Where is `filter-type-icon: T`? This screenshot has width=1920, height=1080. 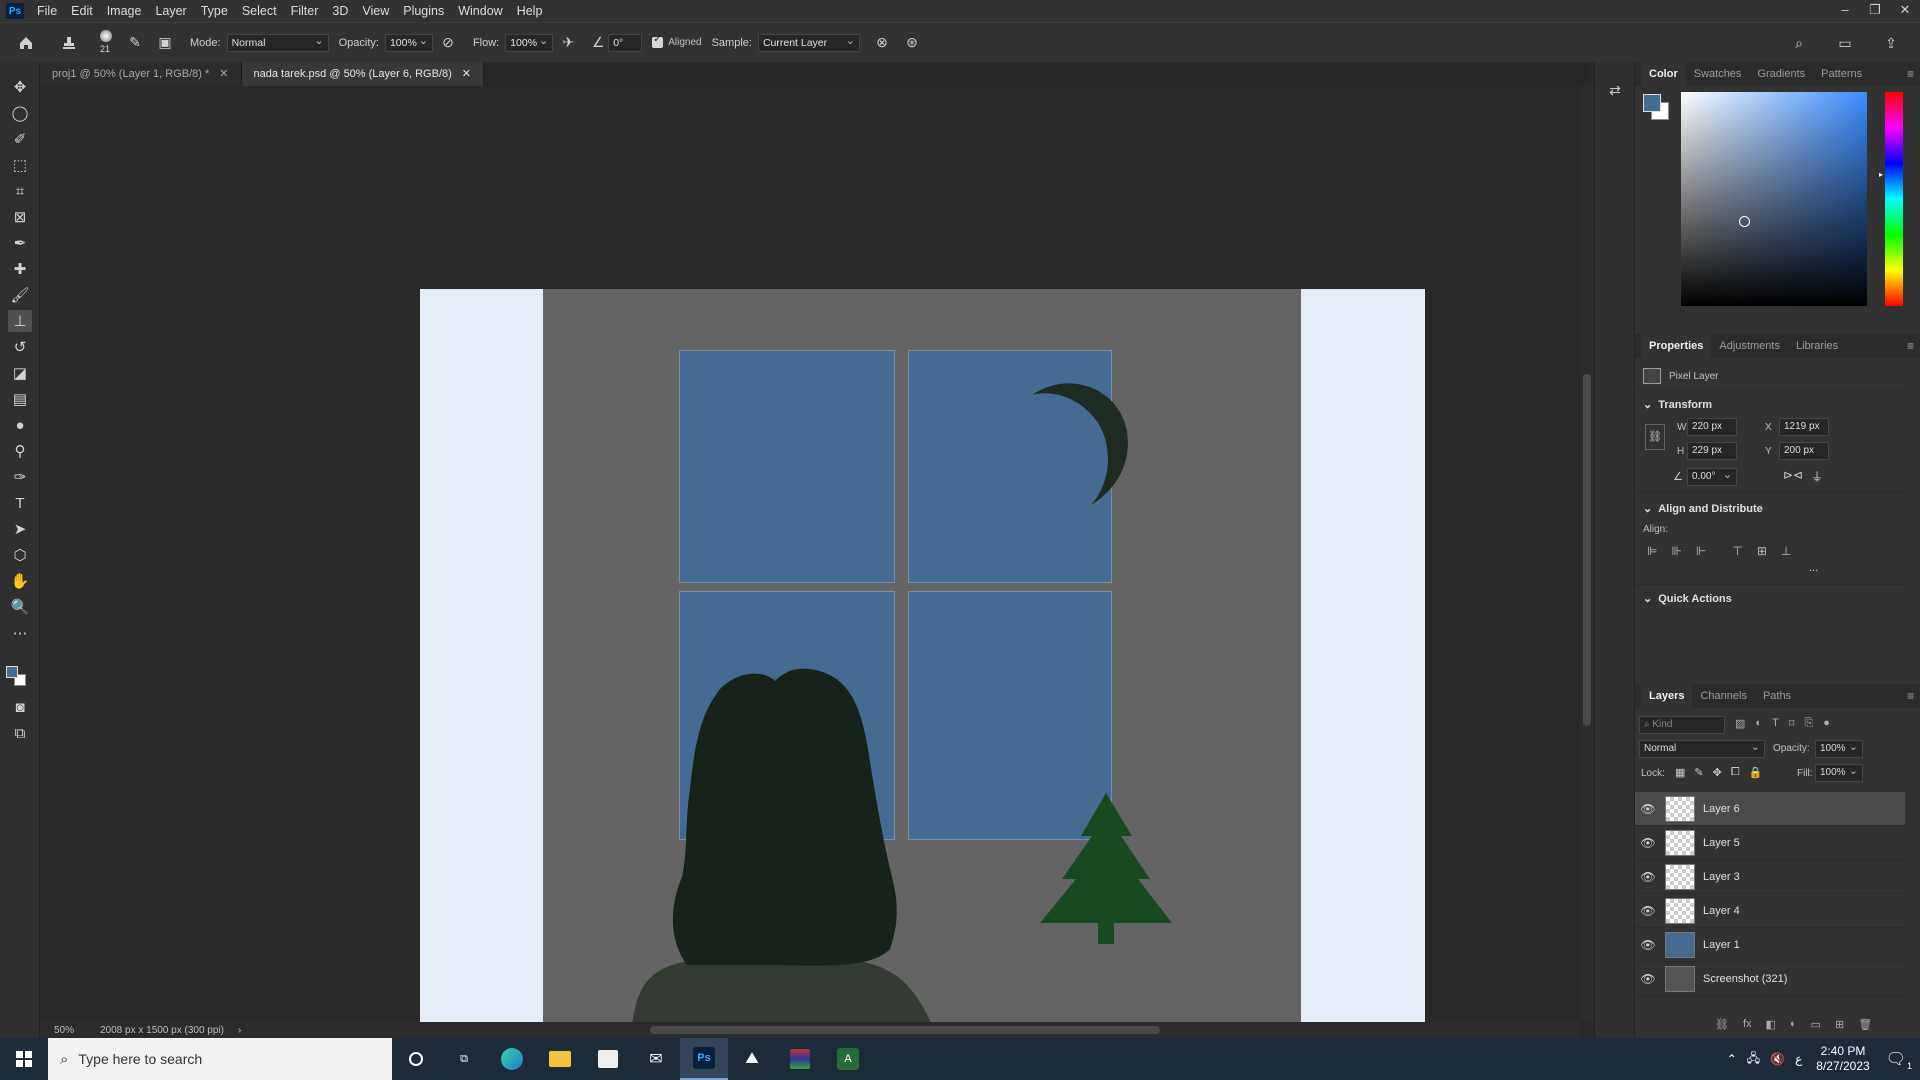
filter-type-icon: T is located at coordinates (1775, 723).